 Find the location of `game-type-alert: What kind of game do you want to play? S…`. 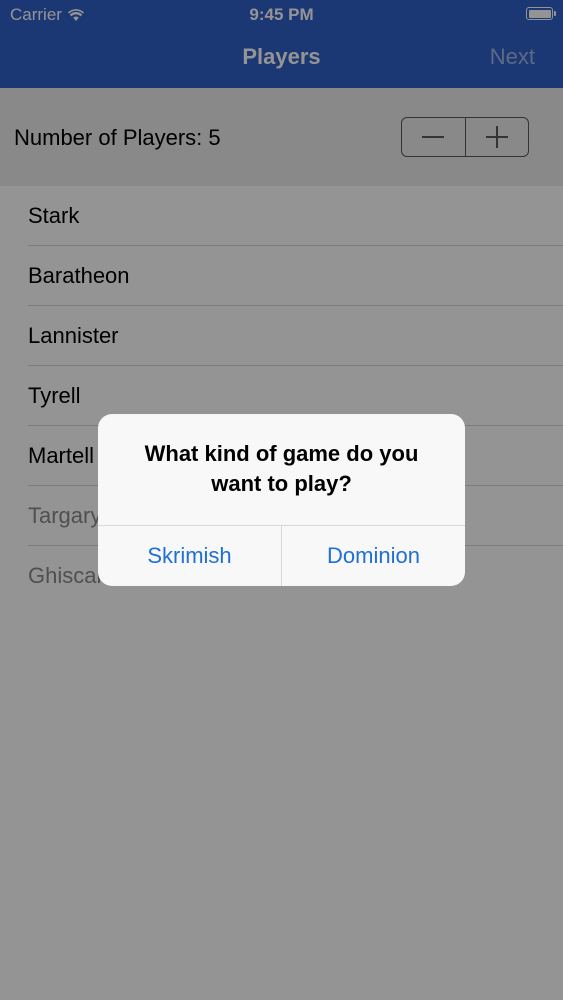

game-type-alert: What kind of game do you want to play? S… is located at coordinates (281, 500).